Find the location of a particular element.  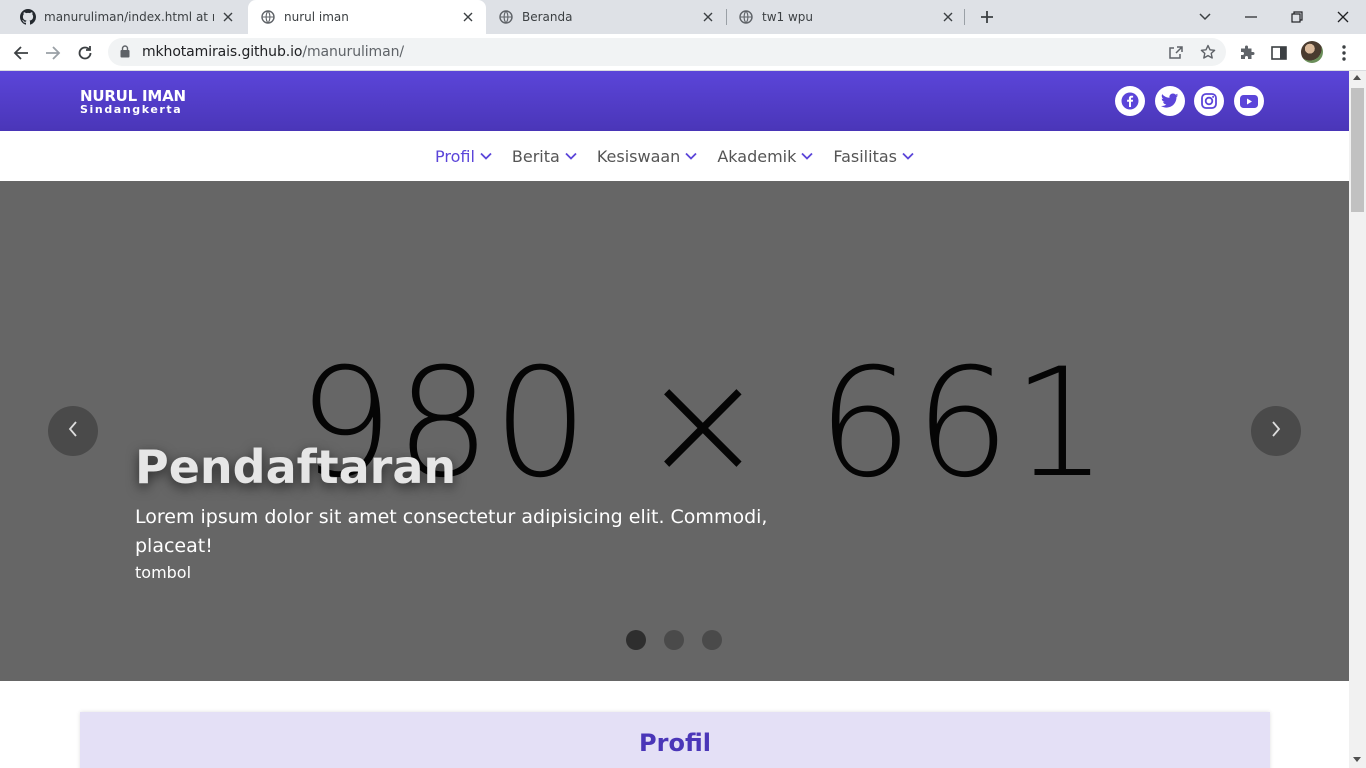

nav-item-label: Akademik is located at coordinates (757, 156).